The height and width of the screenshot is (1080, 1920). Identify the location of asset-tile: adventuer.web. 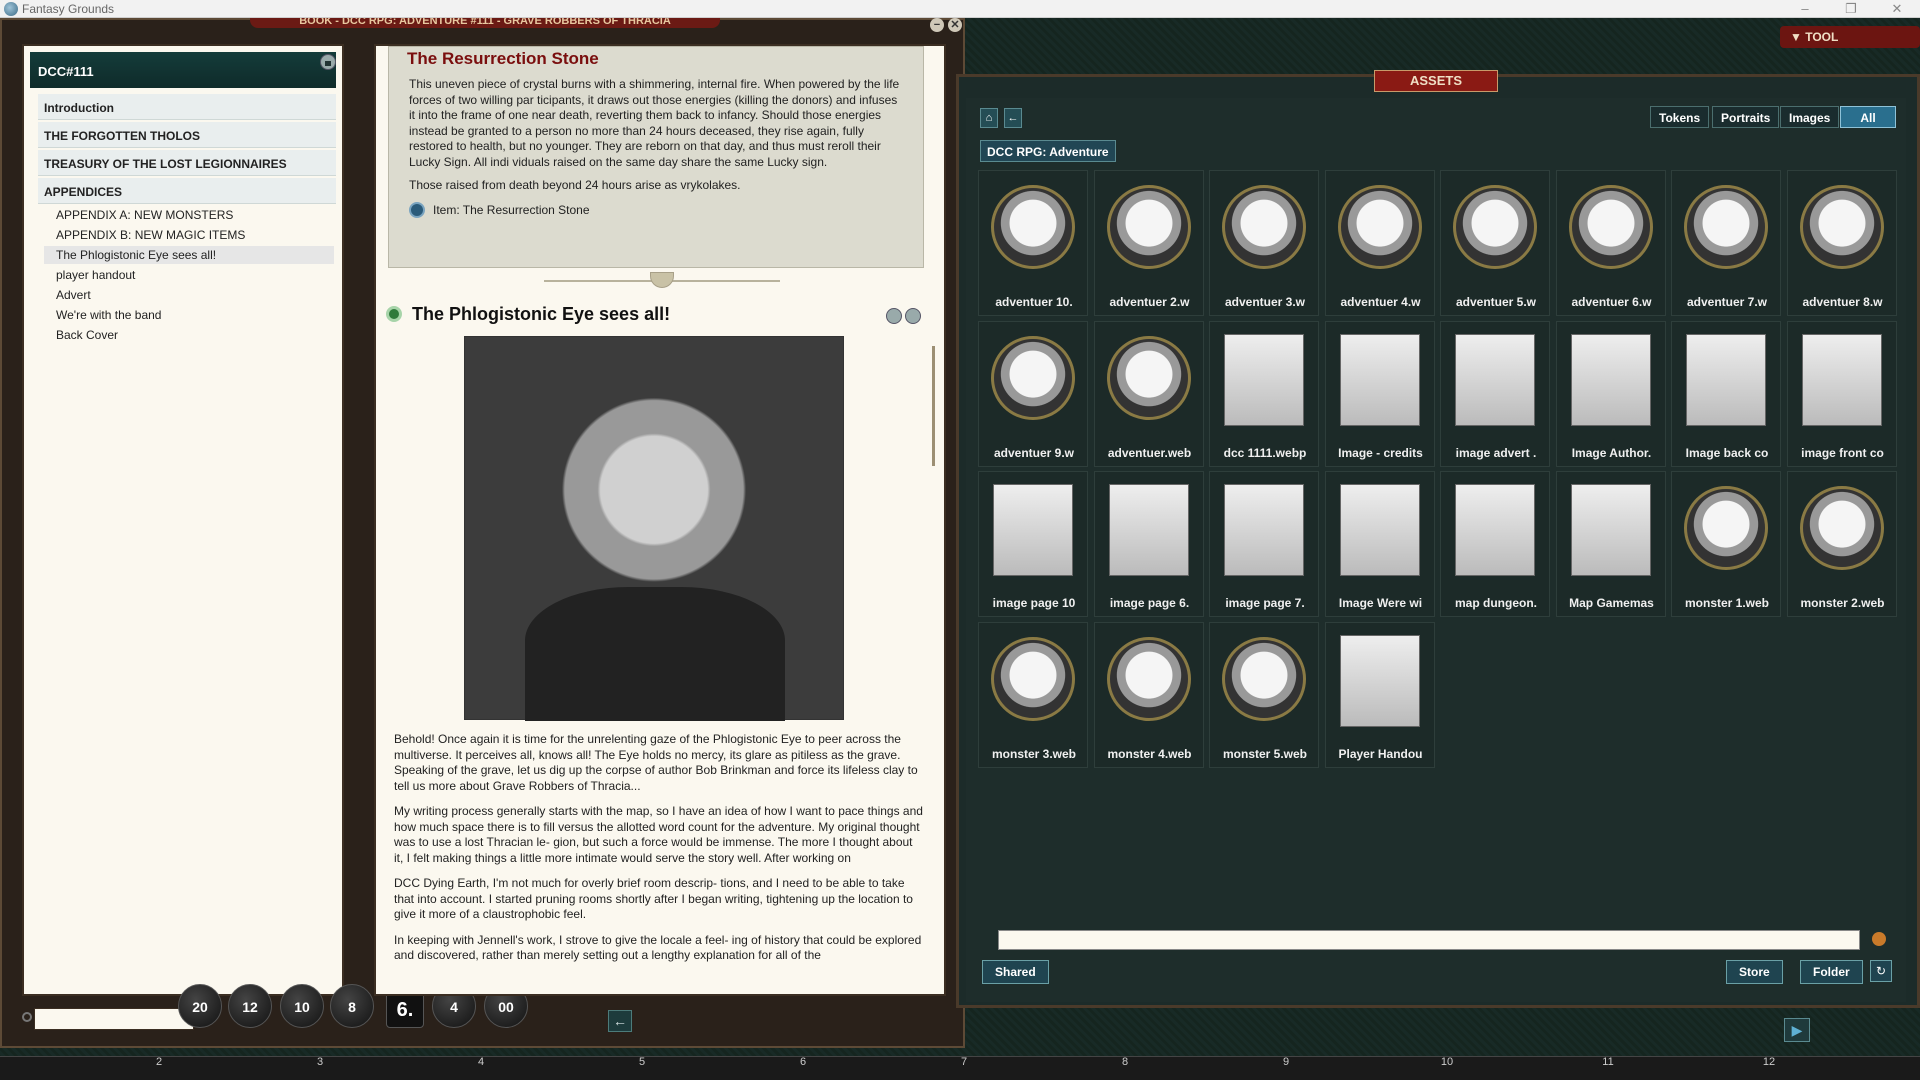
(1148, 393).